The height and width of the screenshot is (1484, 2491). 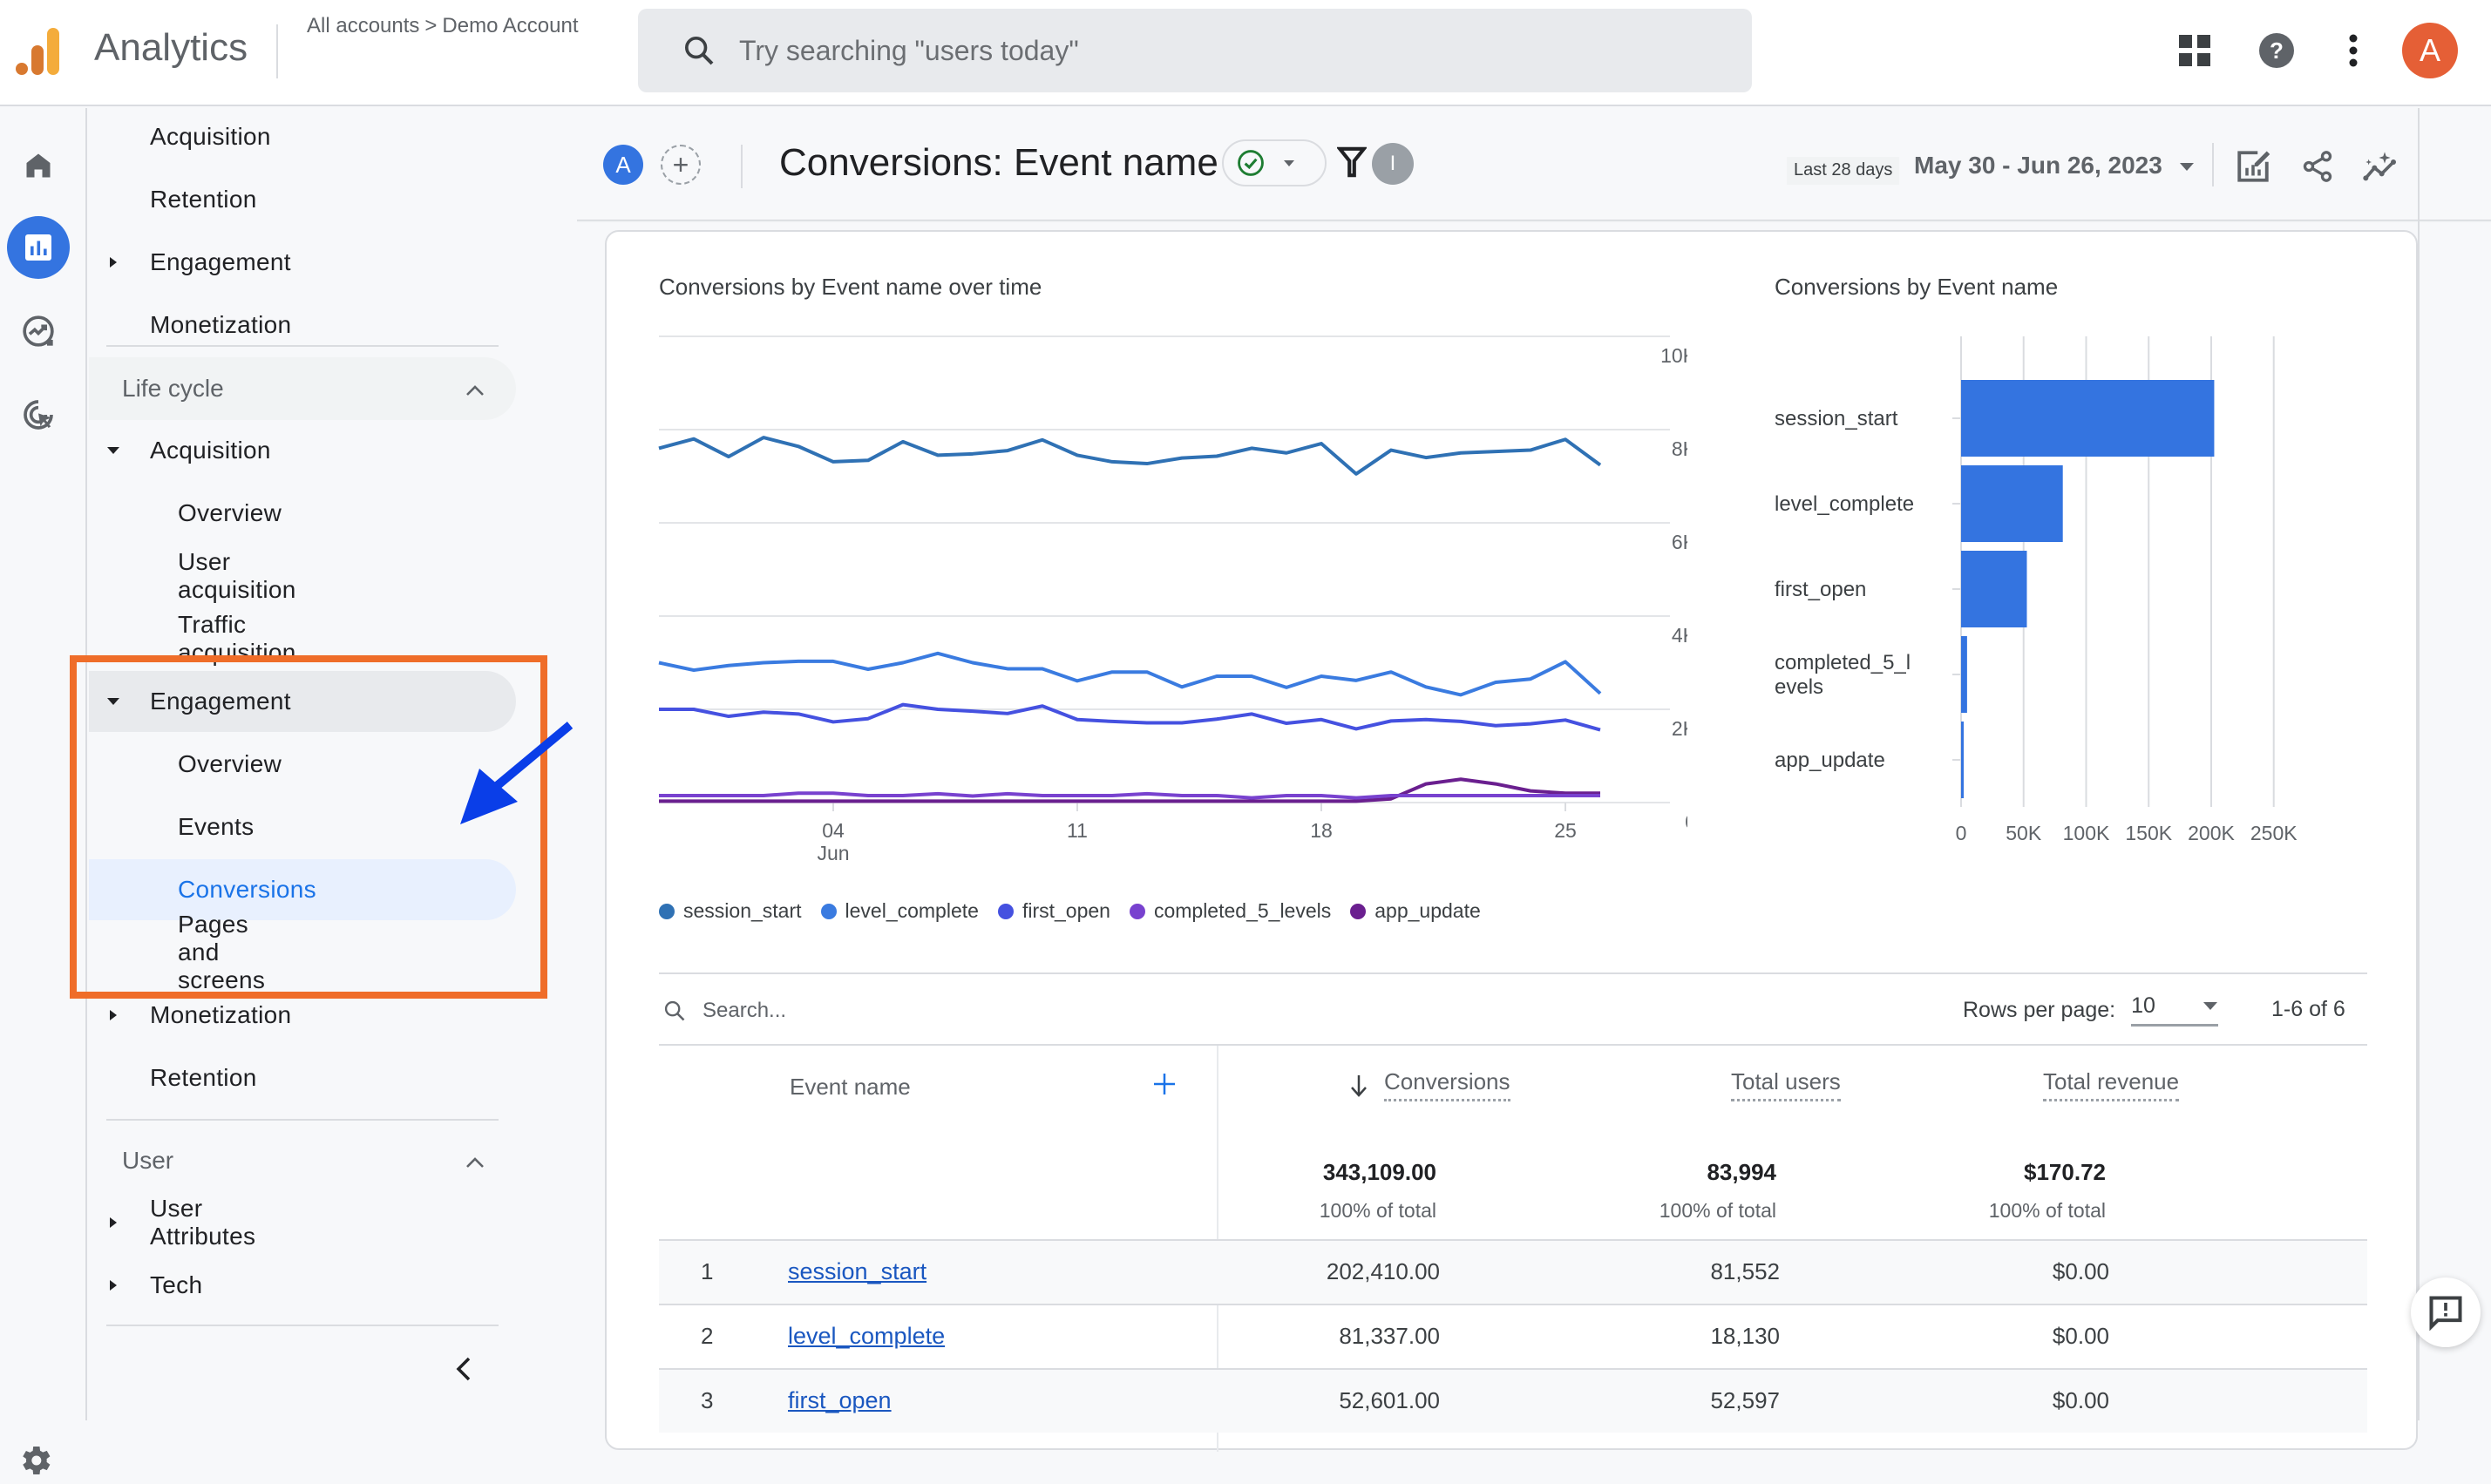 I want to click on category-label: evels, so click(x=1799, y=687).